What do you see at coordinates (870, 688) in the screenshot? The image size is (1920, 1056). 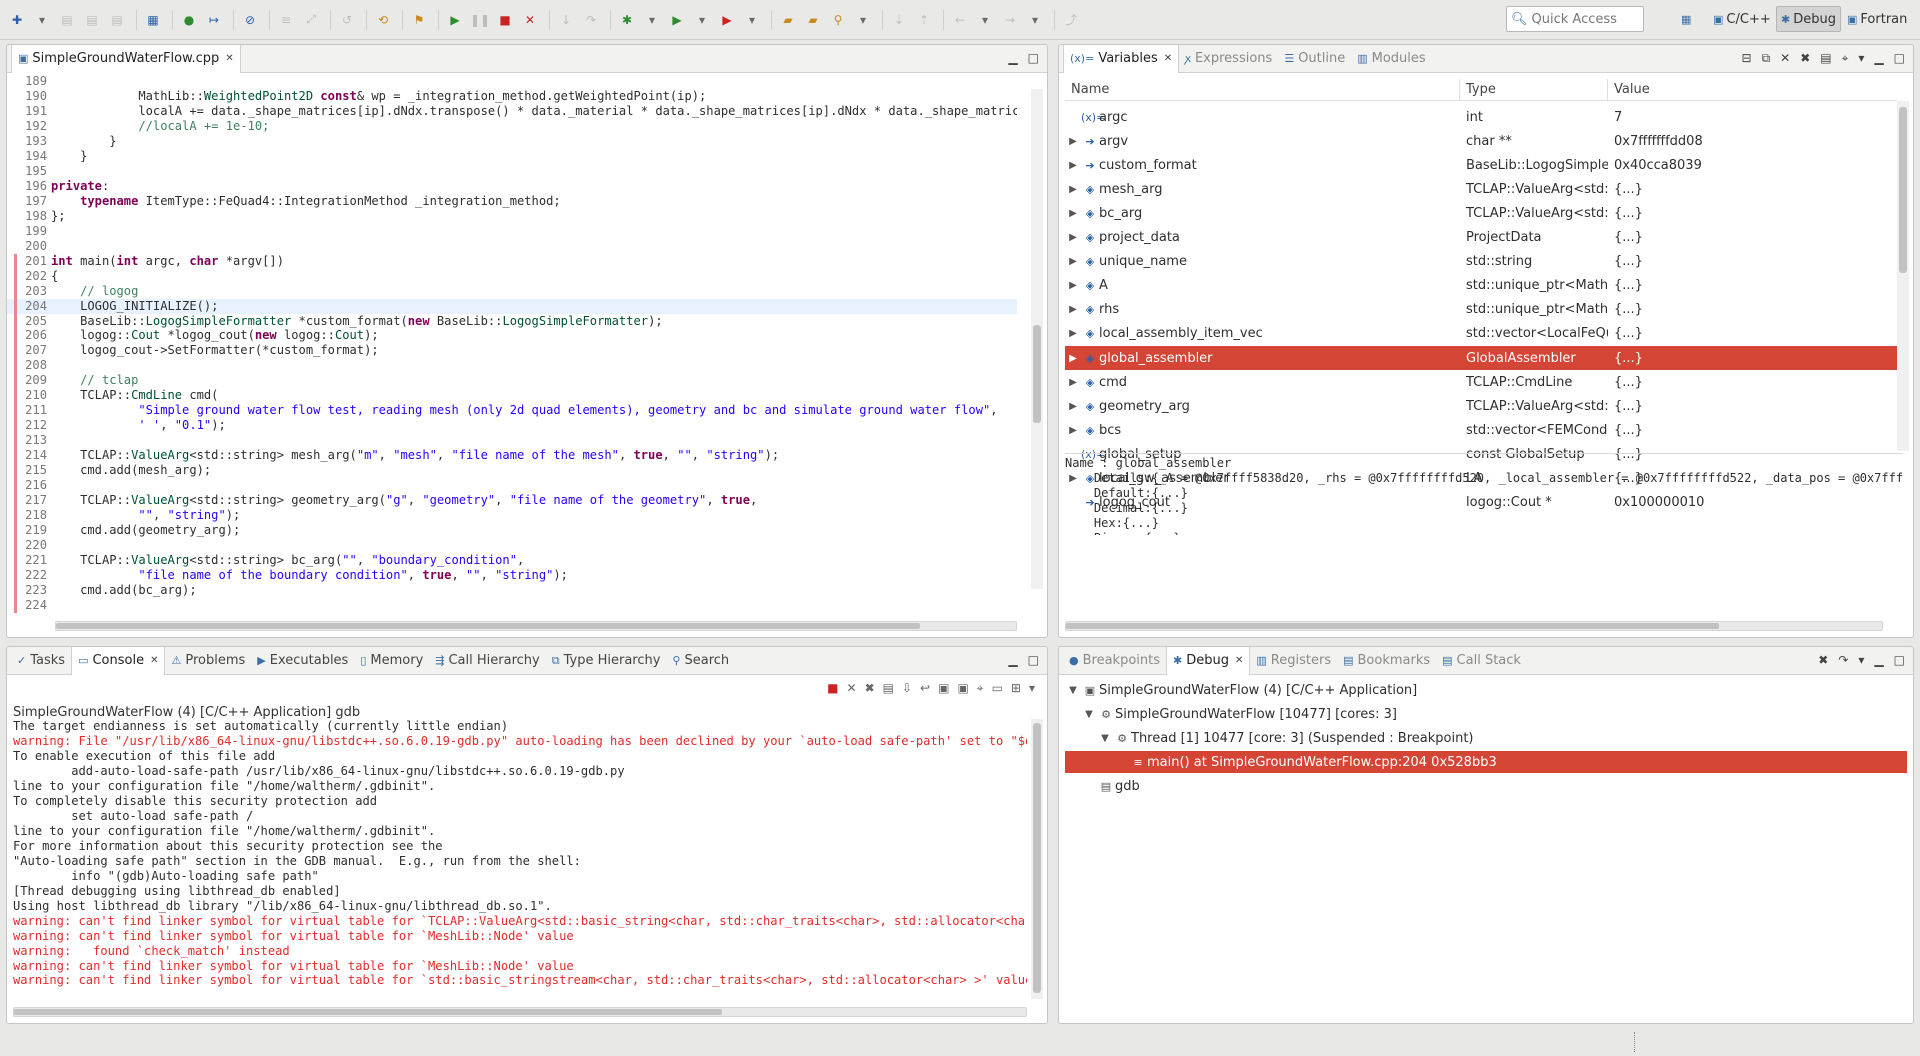 I see `remove-all-launches-icon: ✖` at bounding box center [870, 688].